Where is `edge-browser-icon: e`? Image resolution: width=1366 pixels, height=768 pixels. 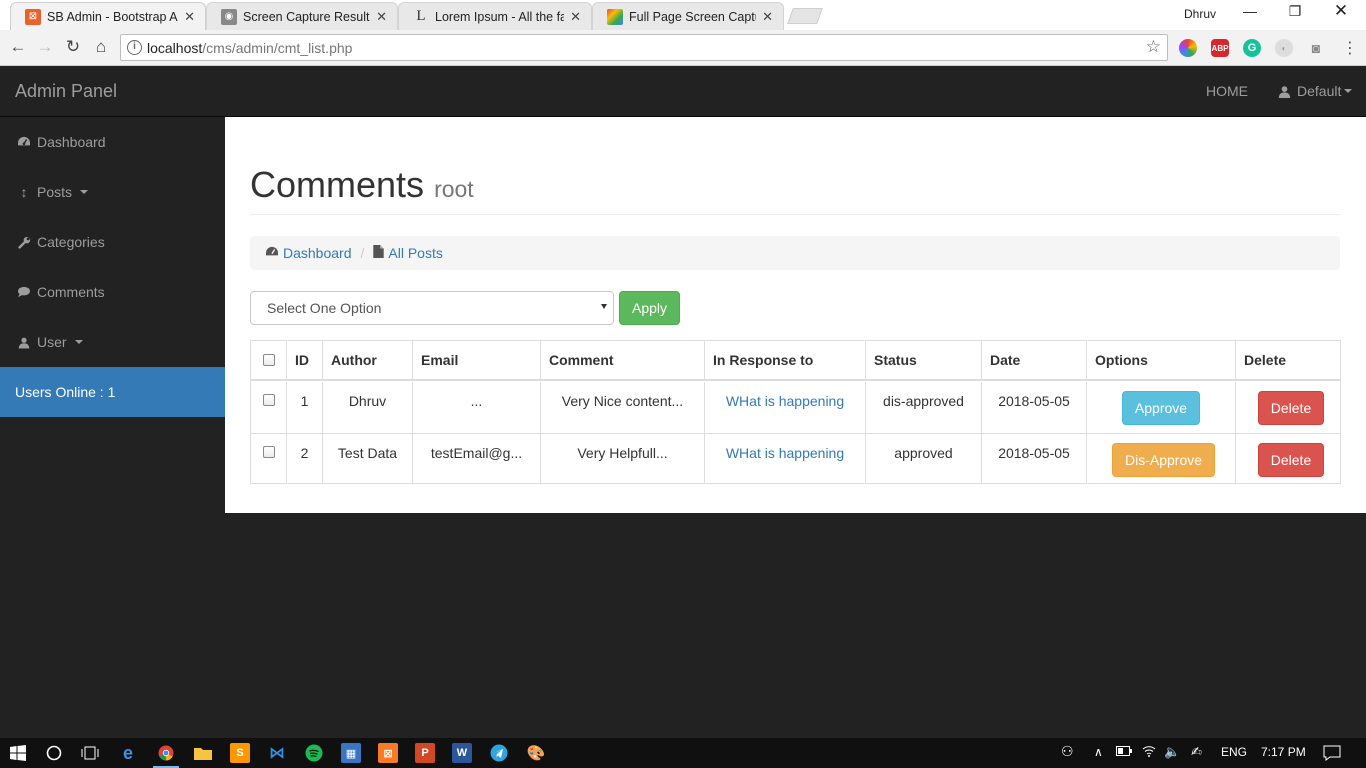
edge-browser-icon: e is located at coordinates (128, 753).